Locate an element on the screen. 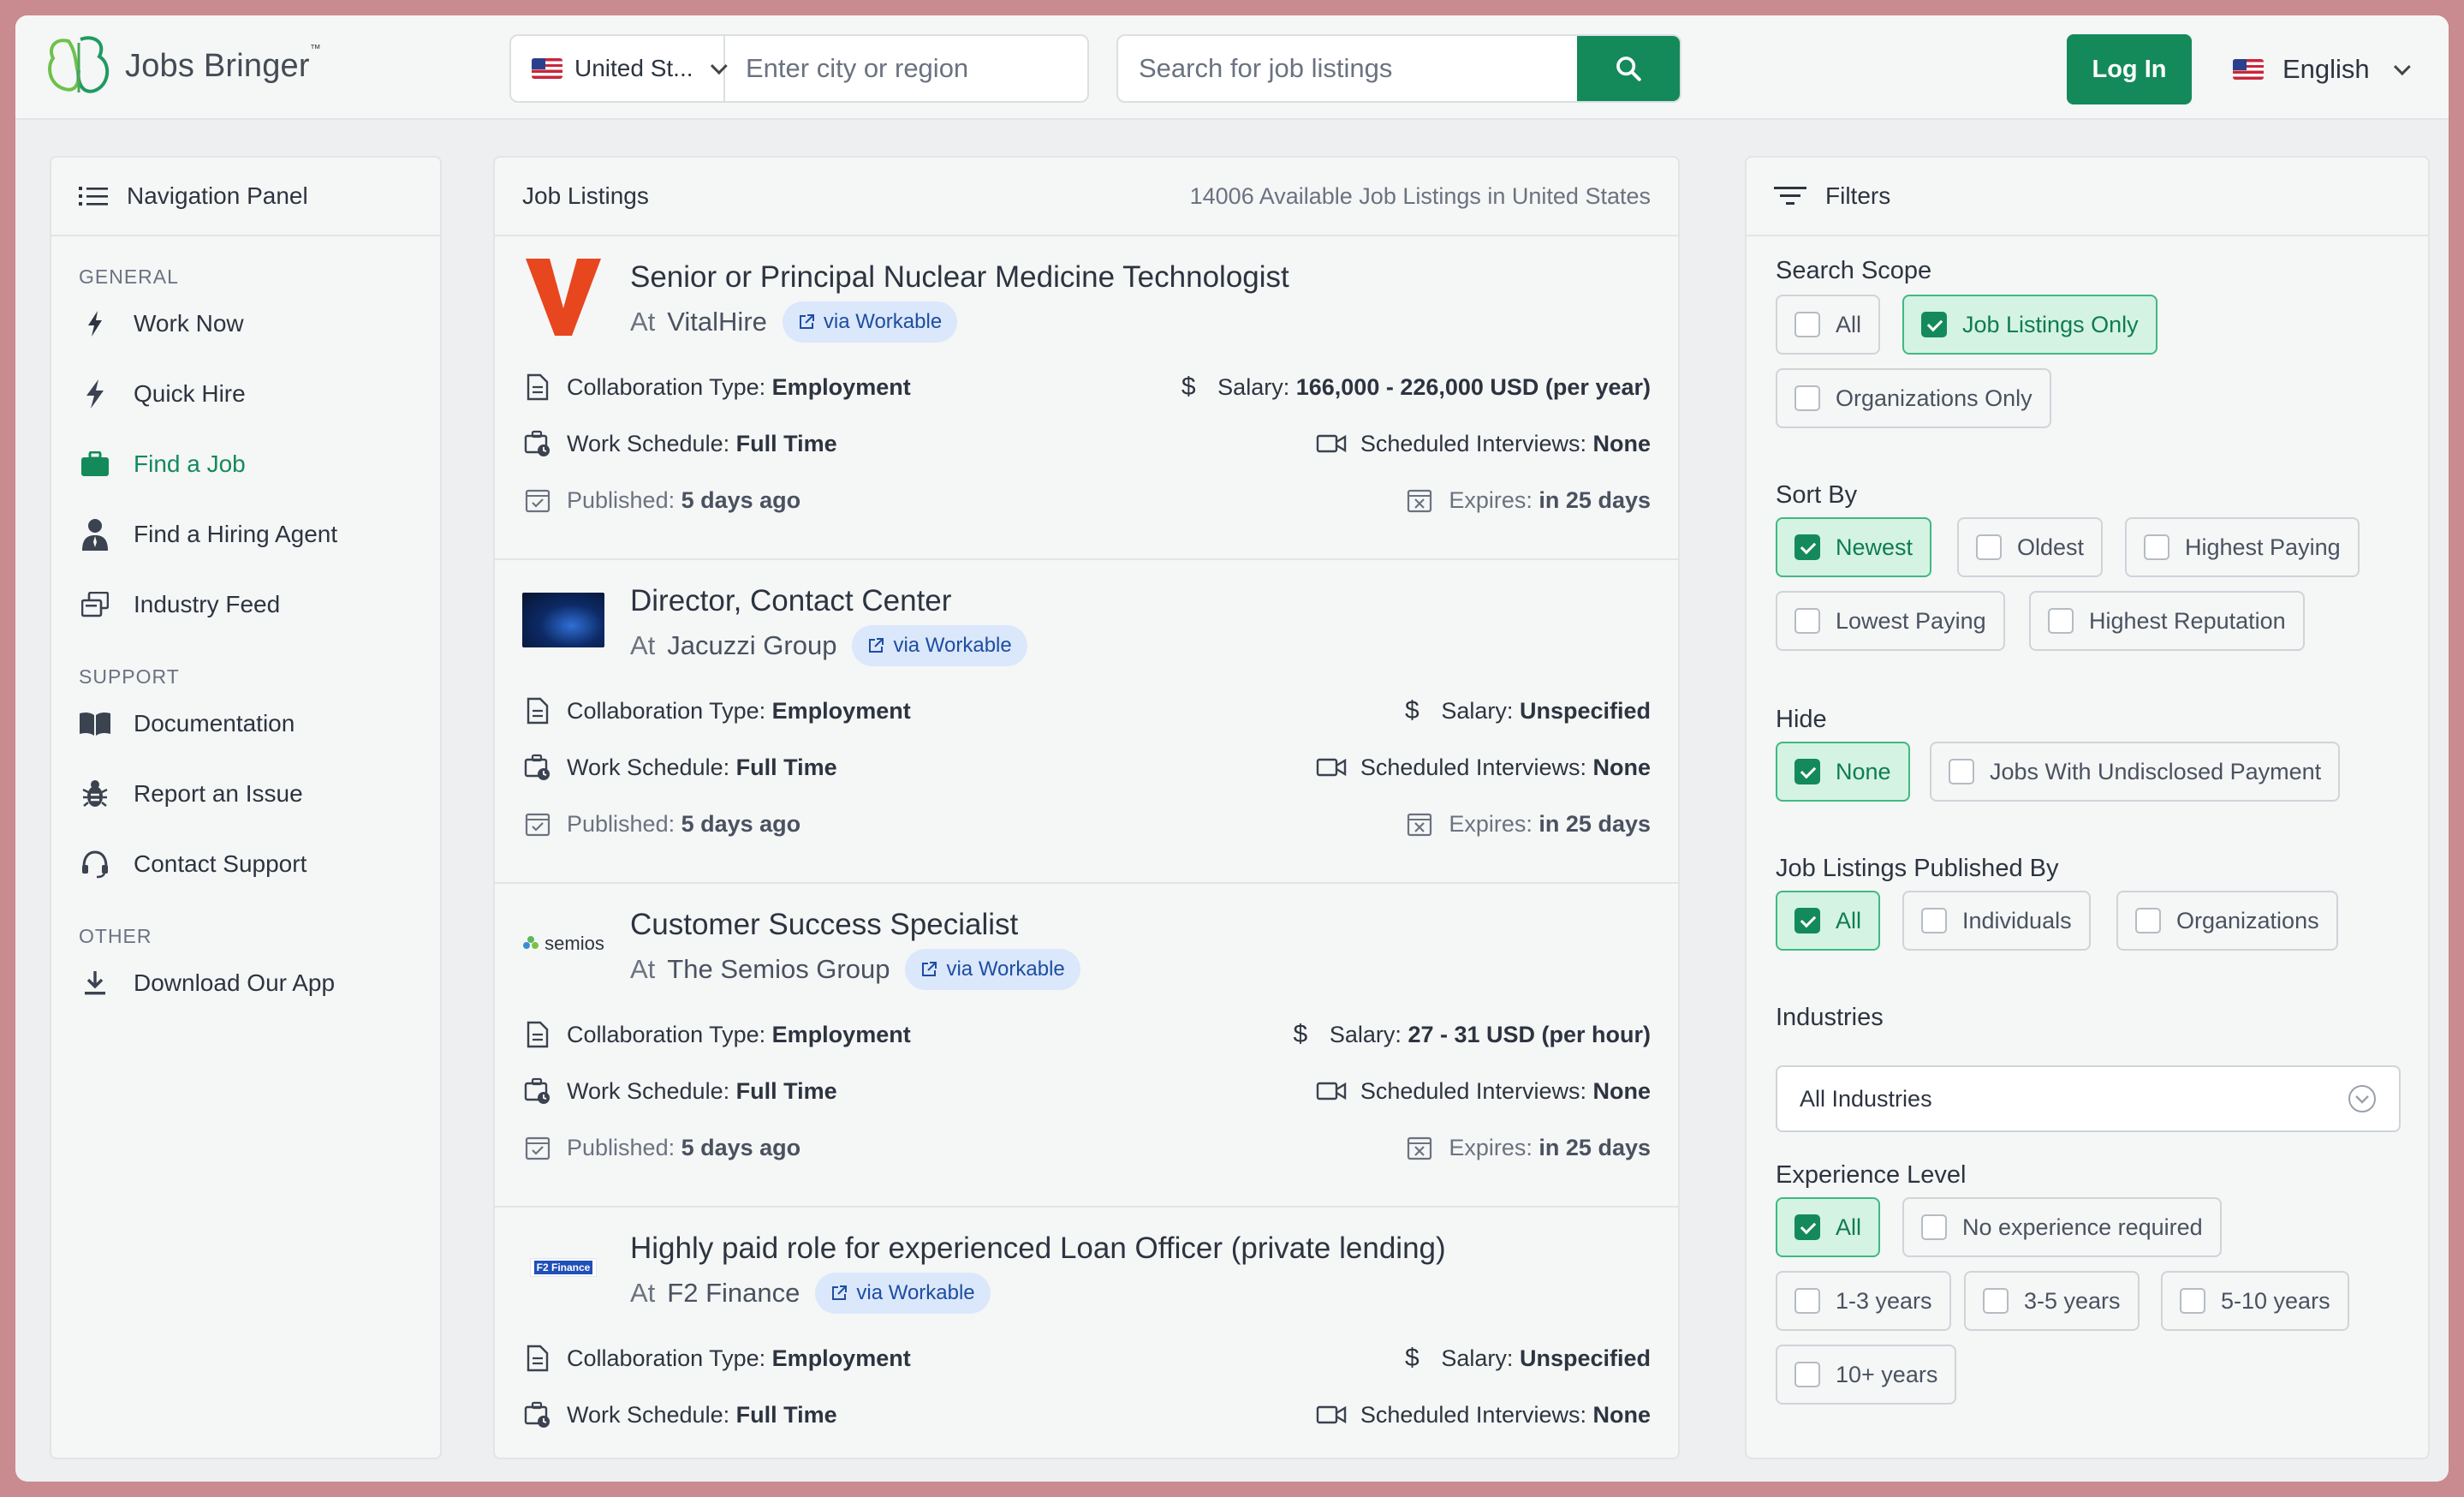 The height and width of the screenshot is (1497, 2464). hide-undisclosed-payment-checkbox: Jobs With Undisclosed Payment is located at coordinates (2135, 772).